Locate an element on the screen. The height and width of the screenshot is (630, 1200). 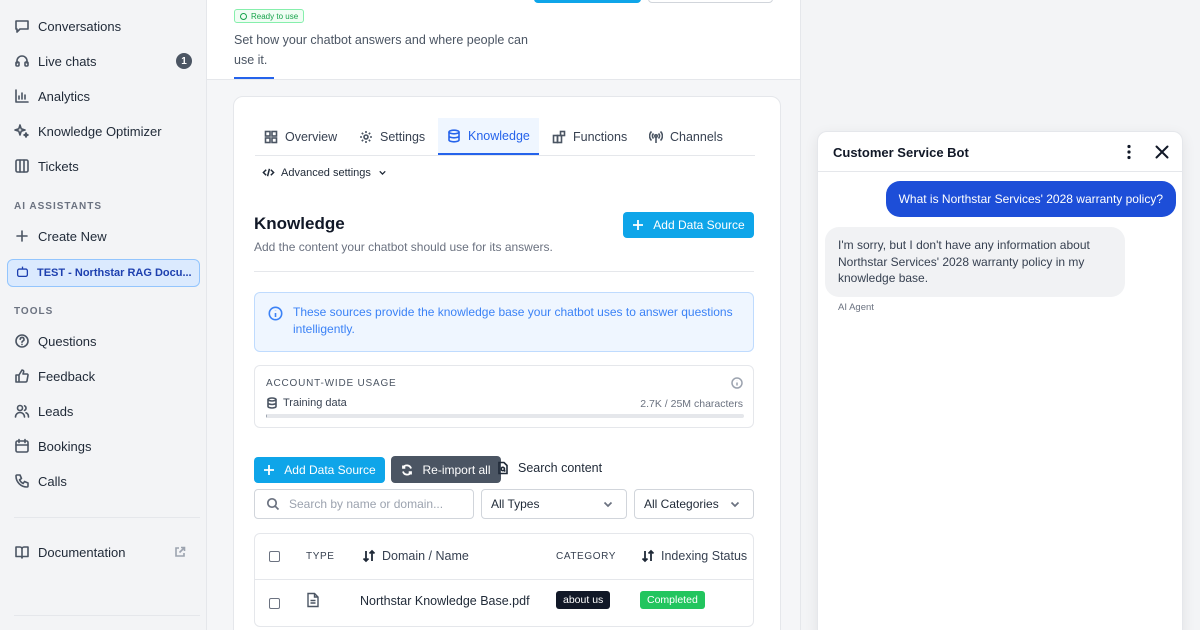
external-link-icon is located at coordinates (180, 552).